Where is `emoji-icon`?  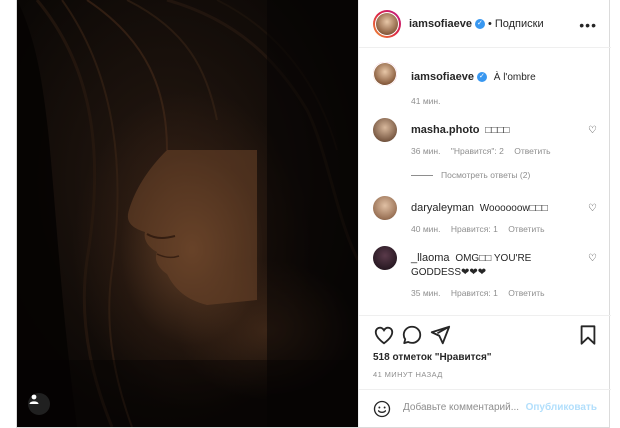
emoji-icon is located at coordinates (382, 409).